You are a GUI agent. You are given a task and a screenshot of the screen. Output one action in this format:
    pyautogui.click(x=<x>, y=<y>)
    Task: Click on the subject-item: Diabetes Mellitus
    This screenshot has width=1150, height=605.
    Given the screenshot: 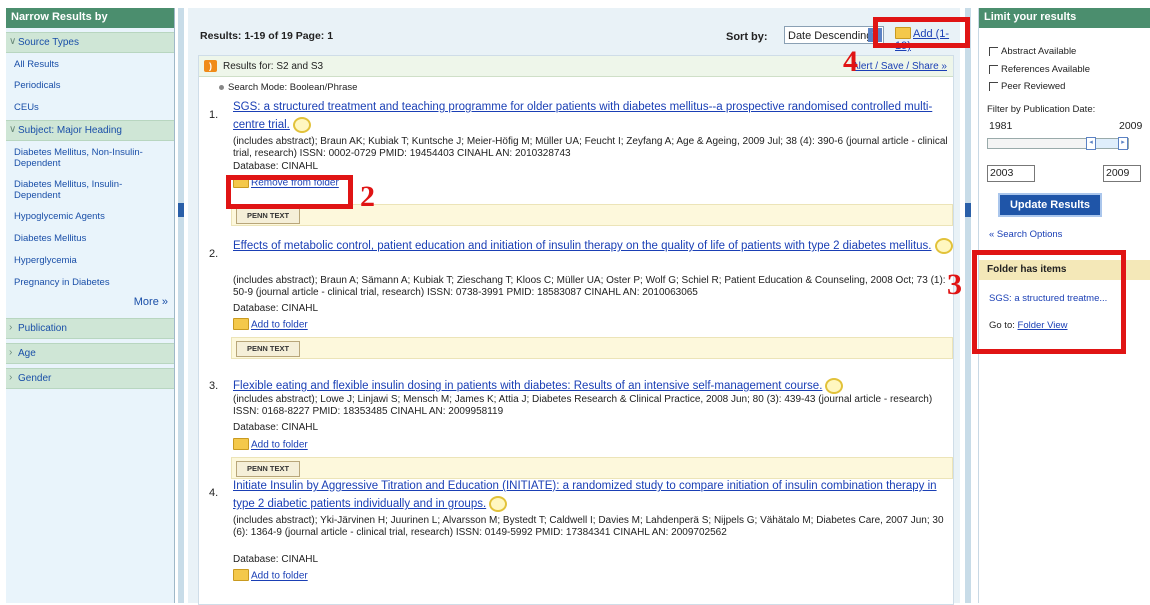 What is the action you would take?
    pyautogui.click(x=90, y=238)
    